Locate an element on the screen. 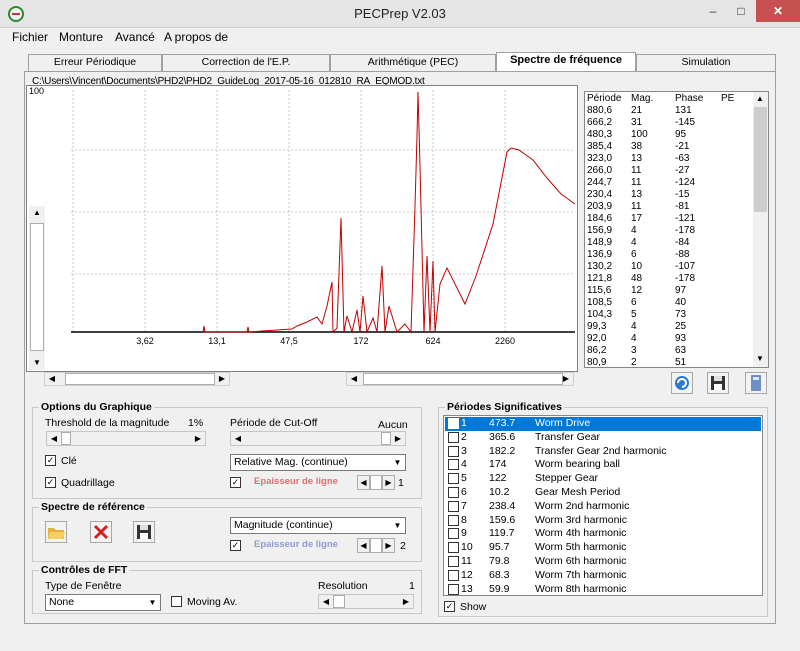 This screenshot has width=800, height=651. thickness-thumb is located at coordinates (376, 482).